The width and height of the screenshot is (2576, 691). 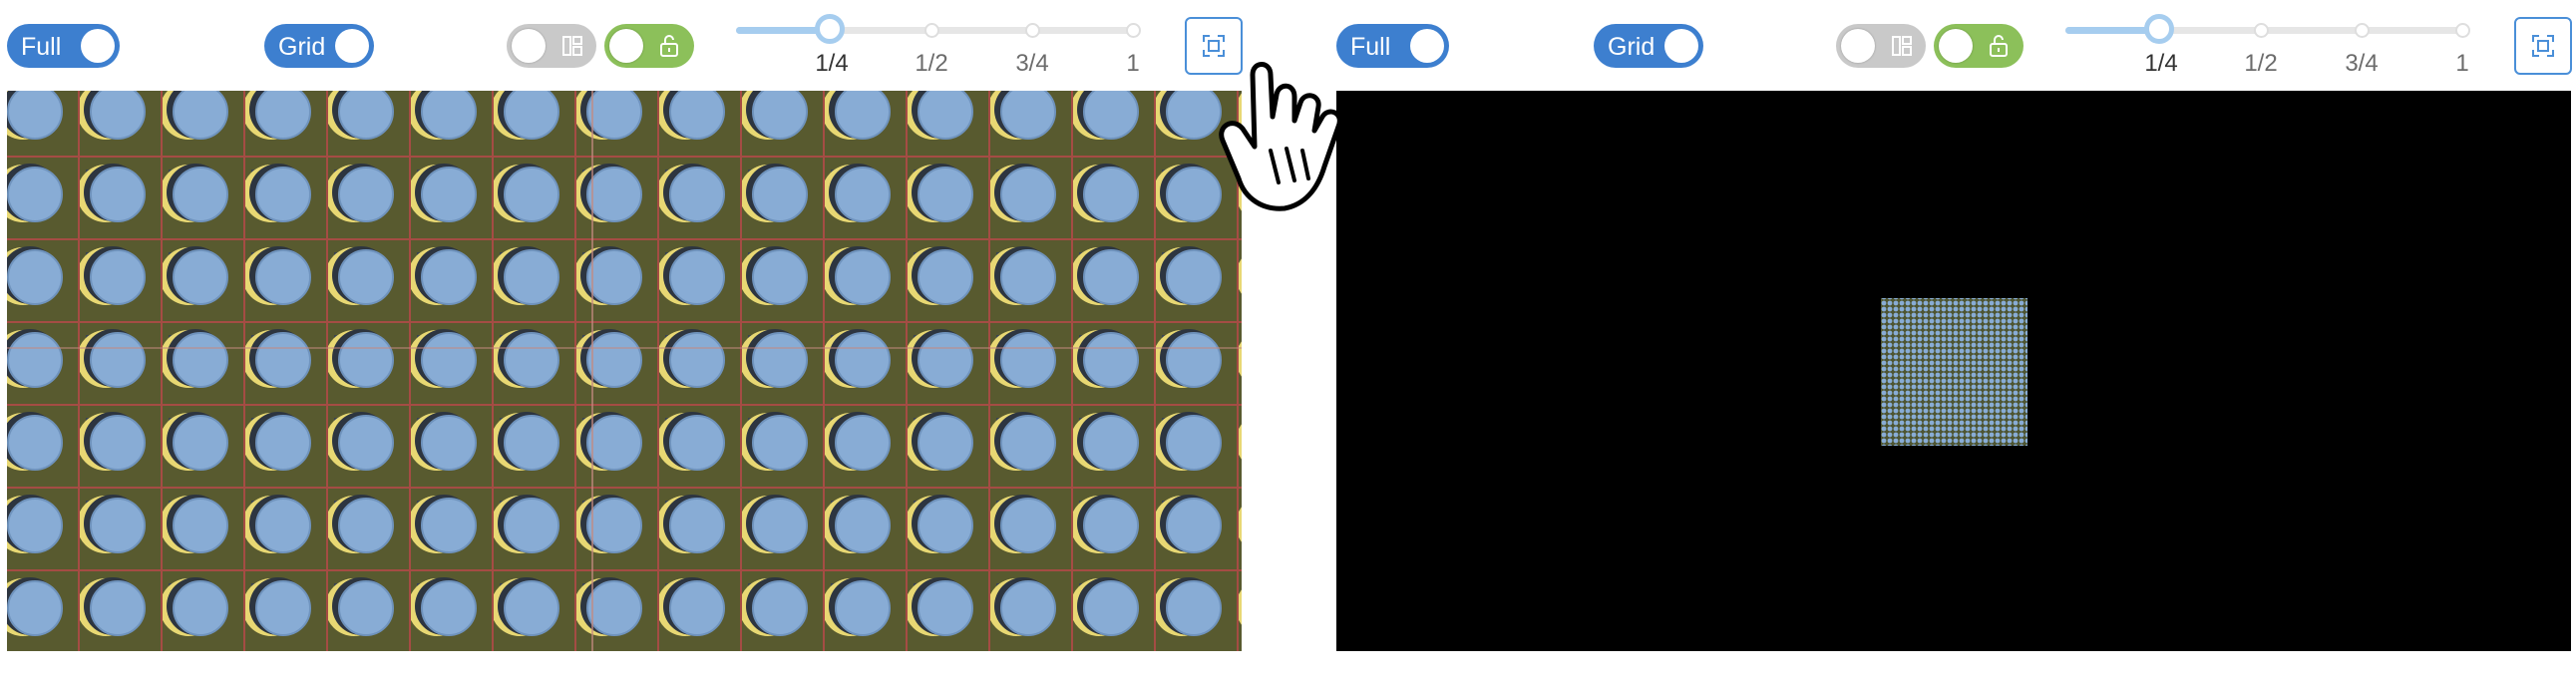 I want to click on full-toggle-label: Full, so click(x=41, y=47).